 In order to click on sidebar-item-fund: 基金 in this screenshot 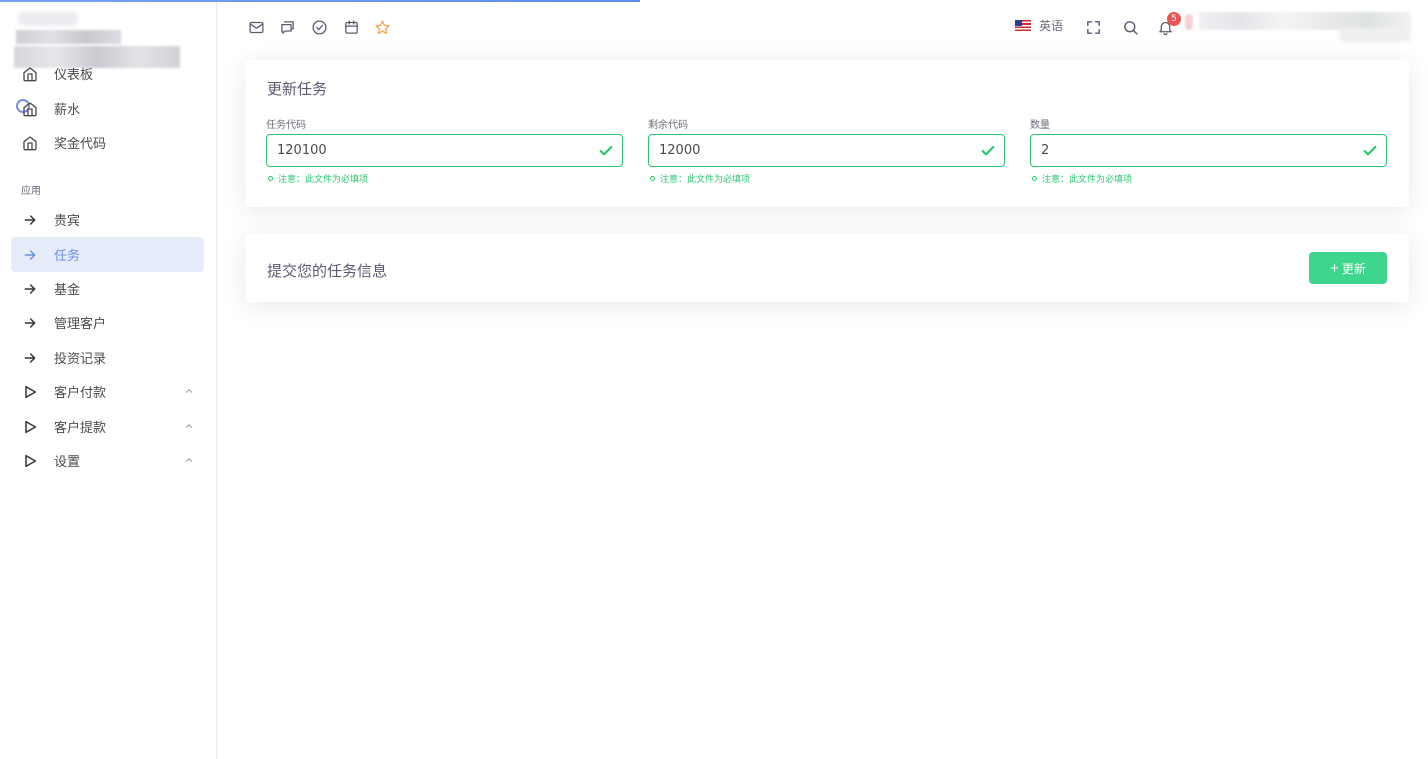, I will do `click(107, 288)`.